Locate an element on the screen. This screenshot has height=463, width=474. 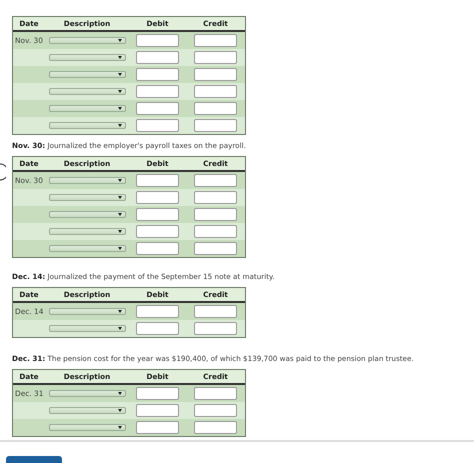
circle-edge-icon is located at coordinates (3, 172).